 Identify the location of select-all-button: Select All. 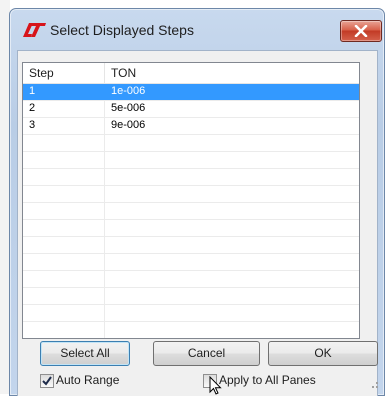
(85, 353).